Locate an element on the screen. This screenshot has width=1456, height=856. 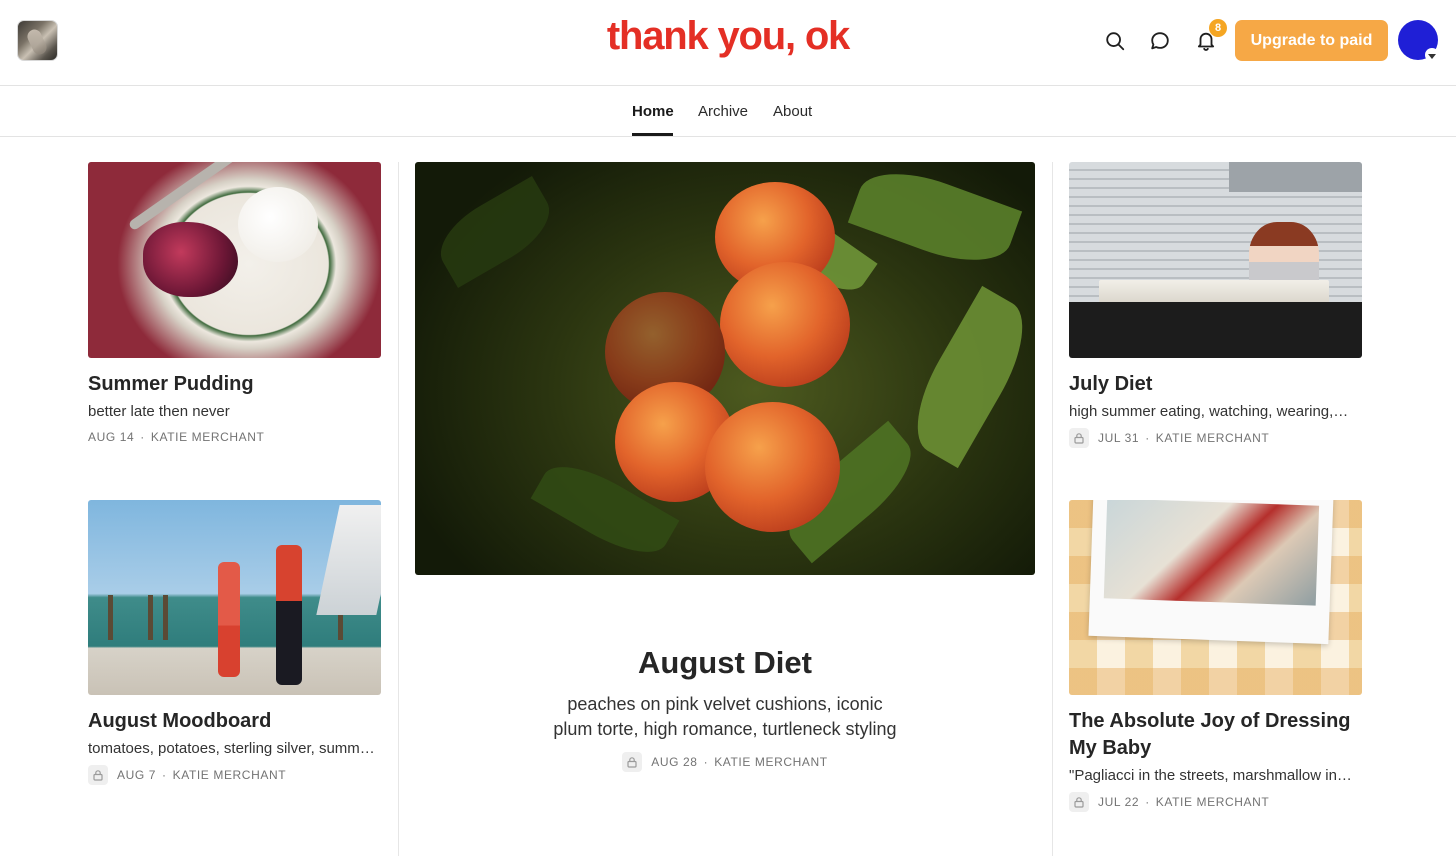
post-subtitle: better late then never is located at coordinates (159, 411).